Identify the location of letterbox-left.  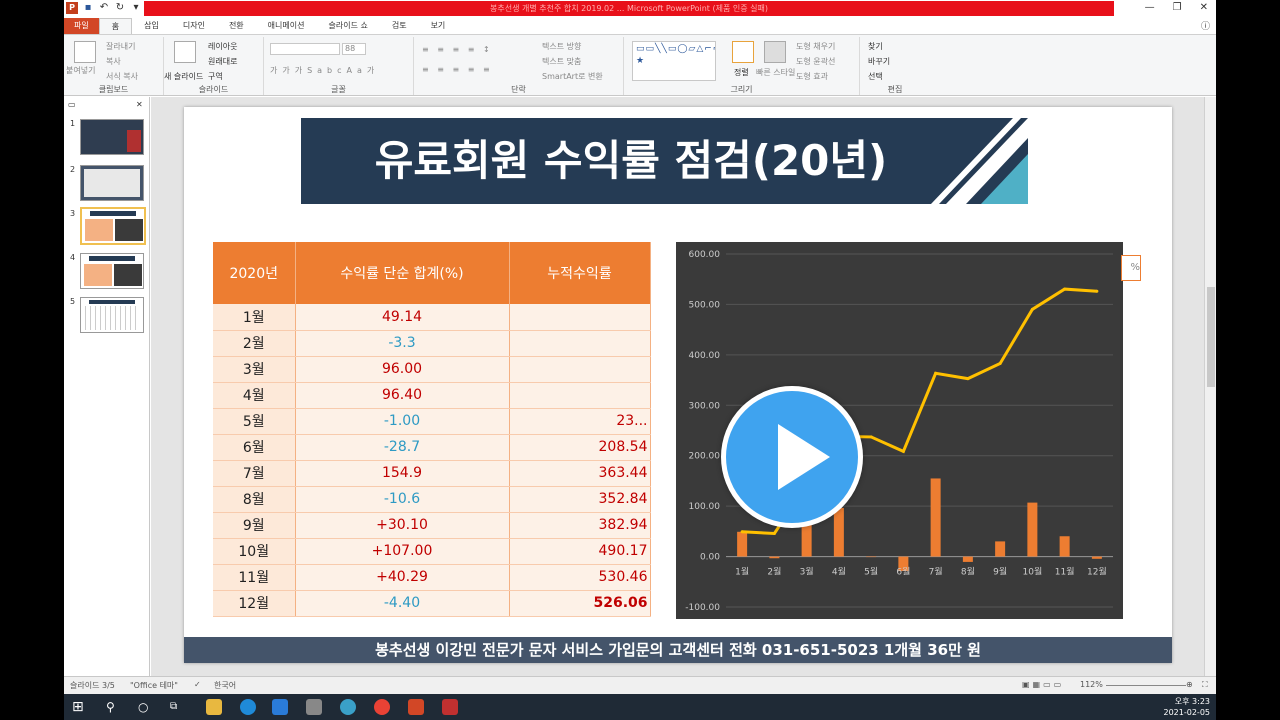
(32, 360).